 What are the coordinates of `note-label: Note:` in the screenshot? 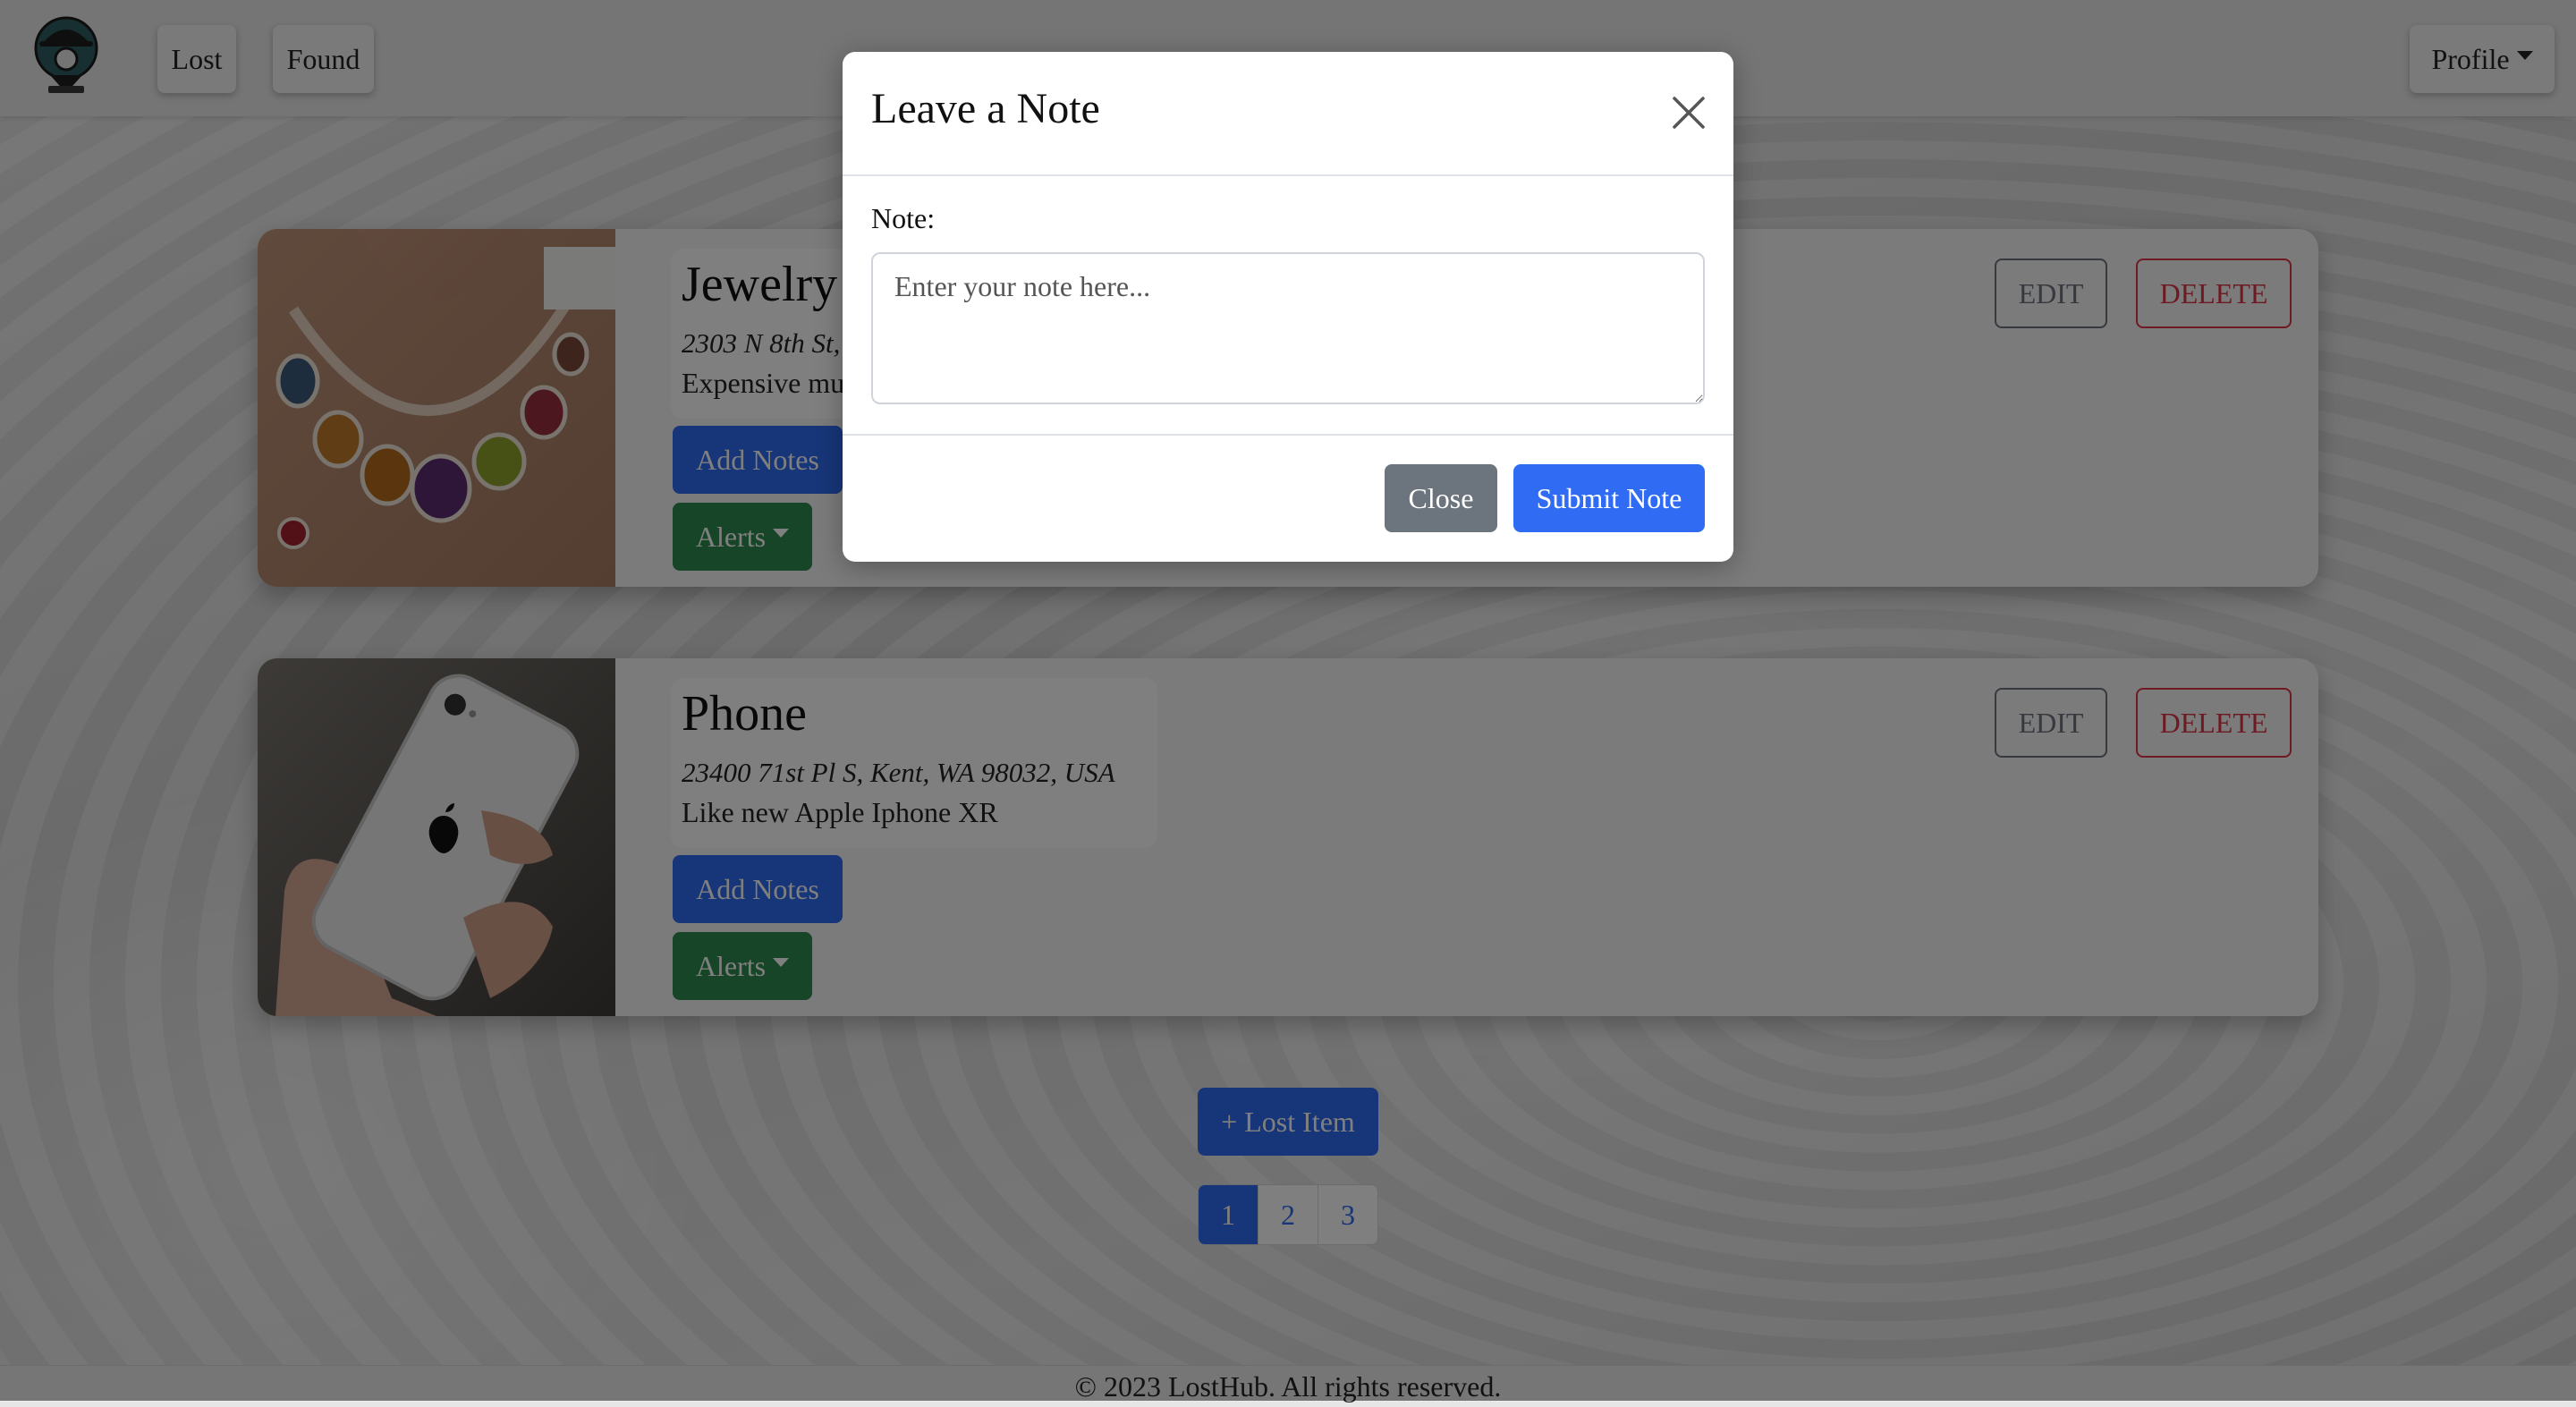 It's located at (903, 218).